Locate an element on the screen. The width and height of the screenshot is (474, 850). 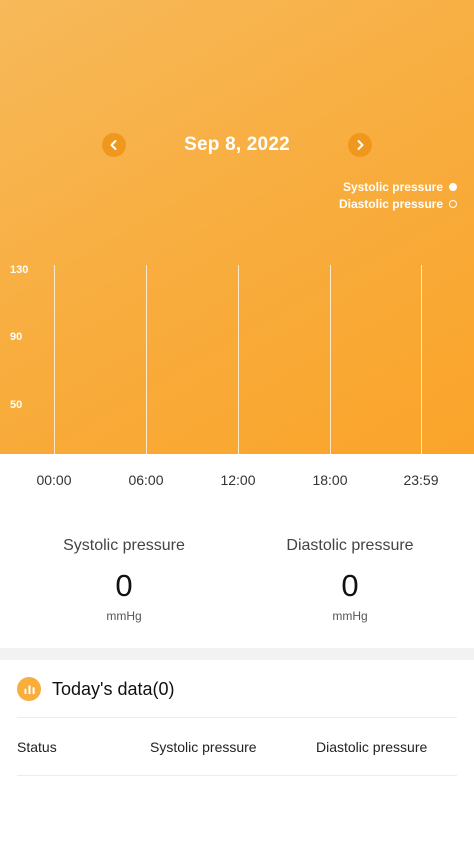
systolic-summary: Systolic pressure 0 mmHg is located at coordinates (124, 580).